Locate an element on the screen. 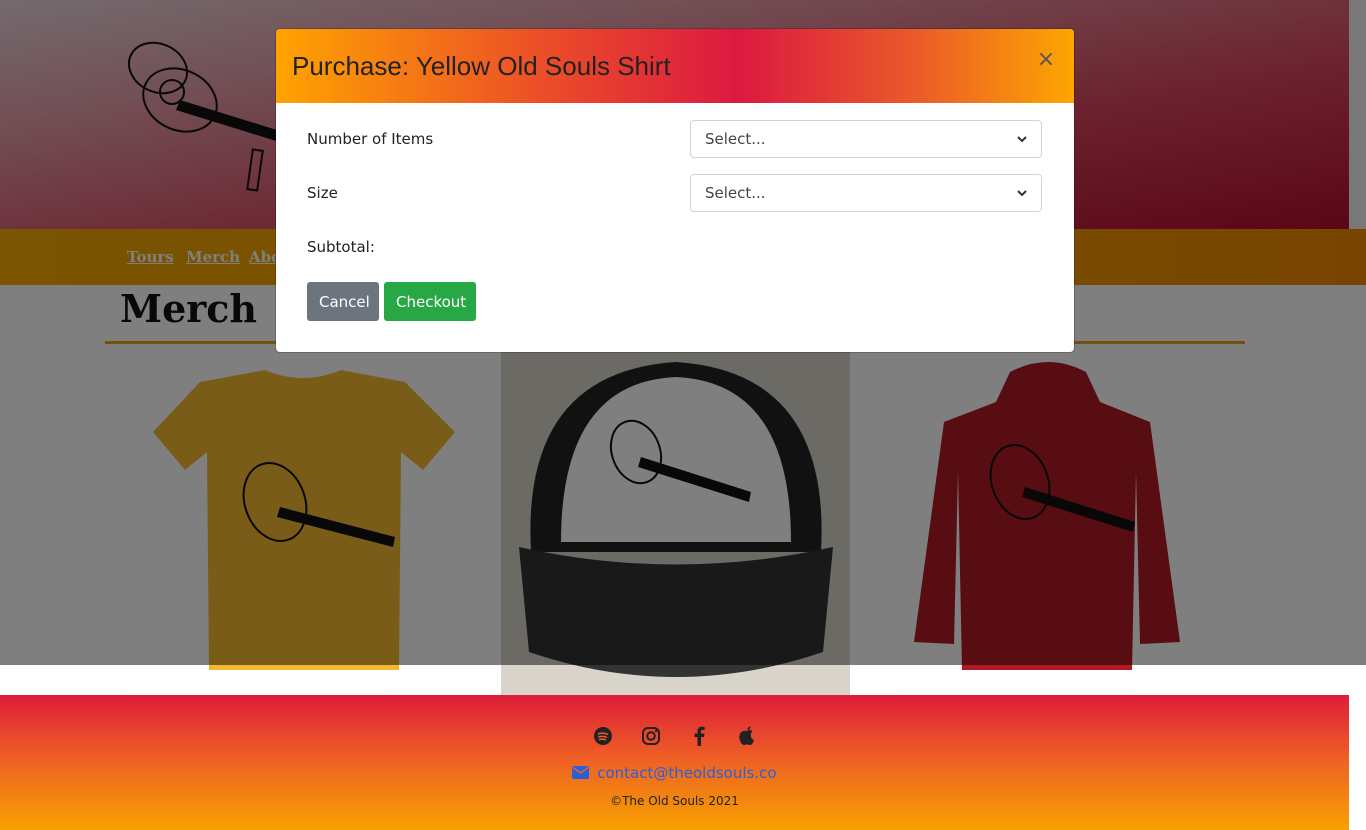 This screenshot has width=1366, height=830. items-label: Number of Items is located at coordinates (370, 139).